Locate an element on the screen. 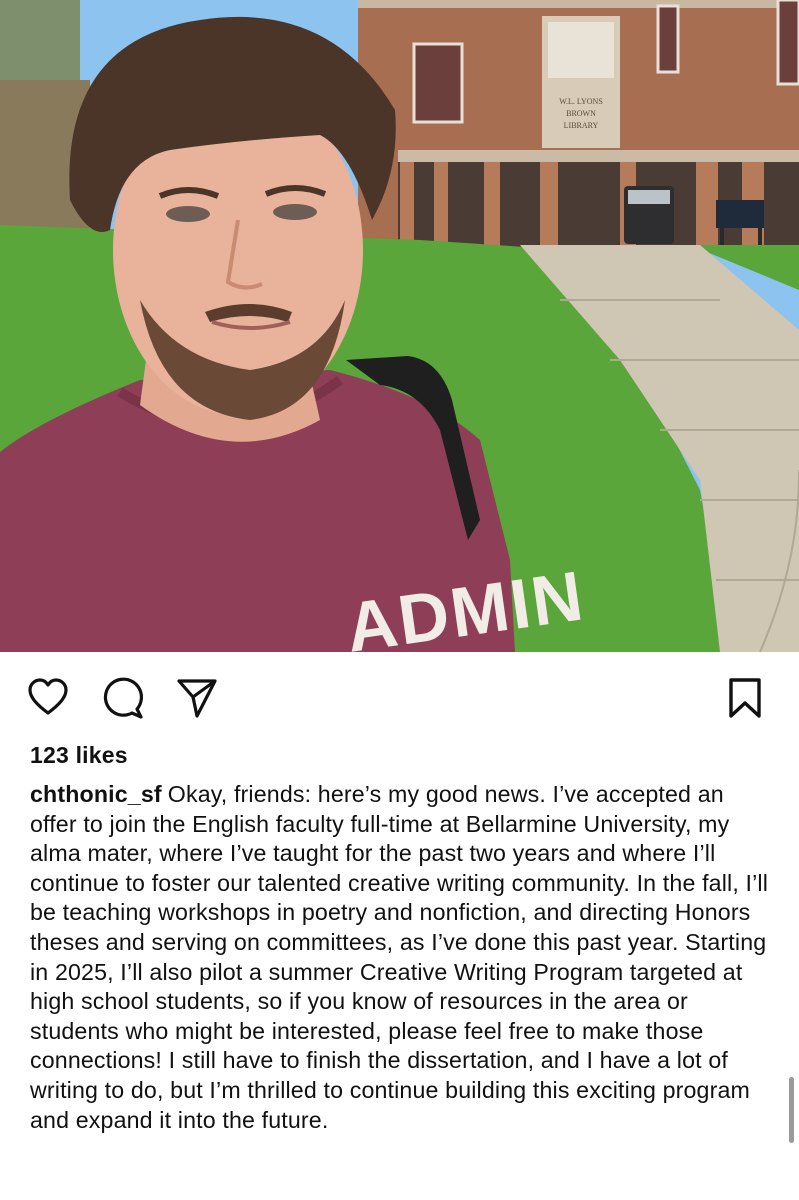 This screenshot has height=1200, width=799. post-action-bar is located at coordinates (399, 697).